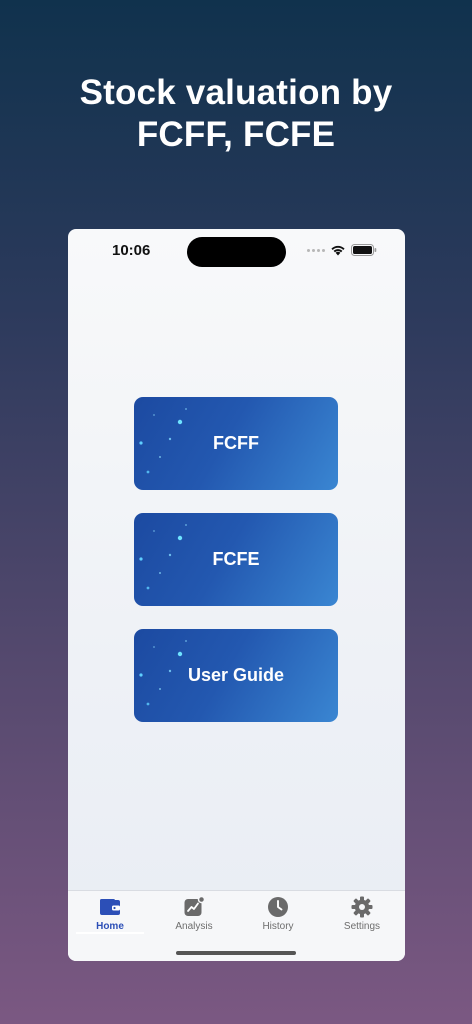  I want to click on fcfe-button: FCFE, so click(236, 559).